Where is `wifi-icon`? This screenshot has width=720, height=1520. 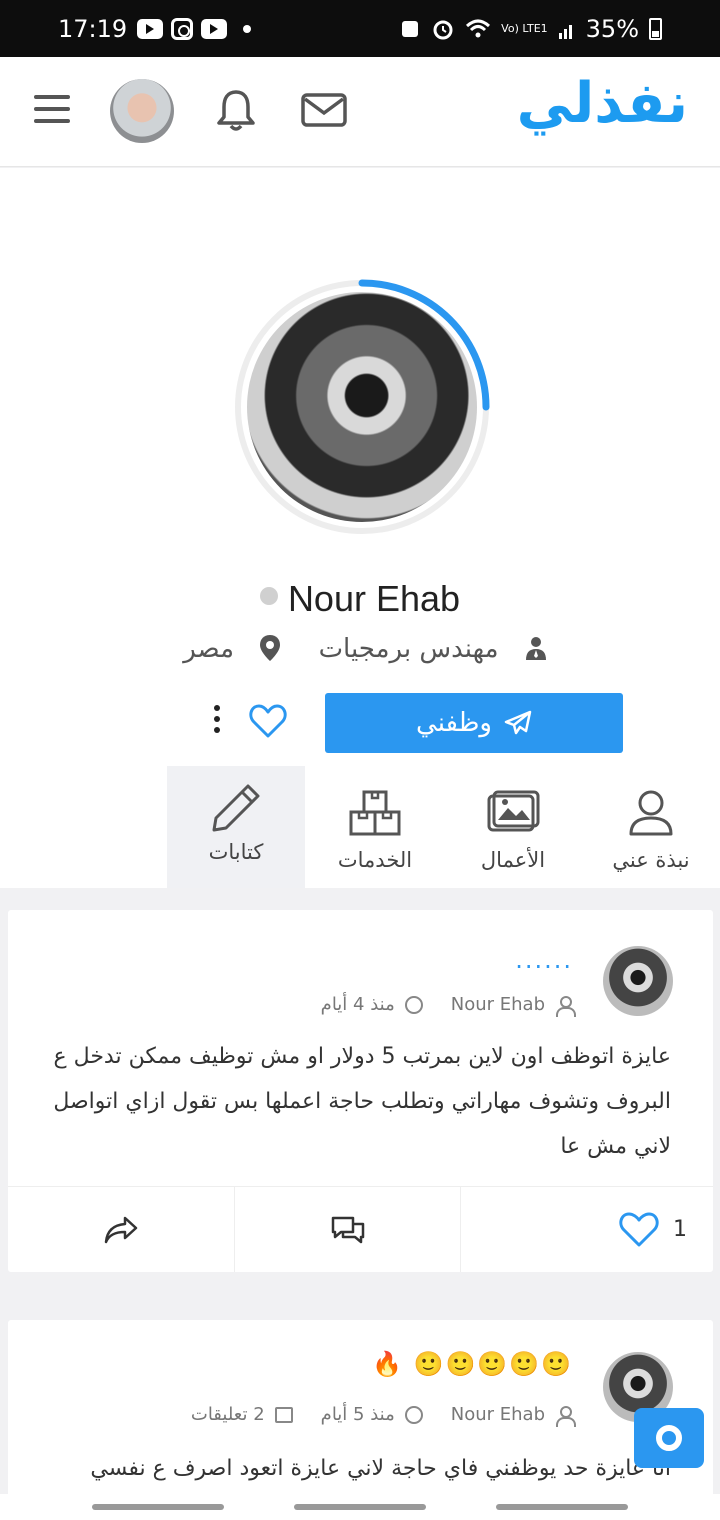
wifi-icon is located at coordinates (478, 28).